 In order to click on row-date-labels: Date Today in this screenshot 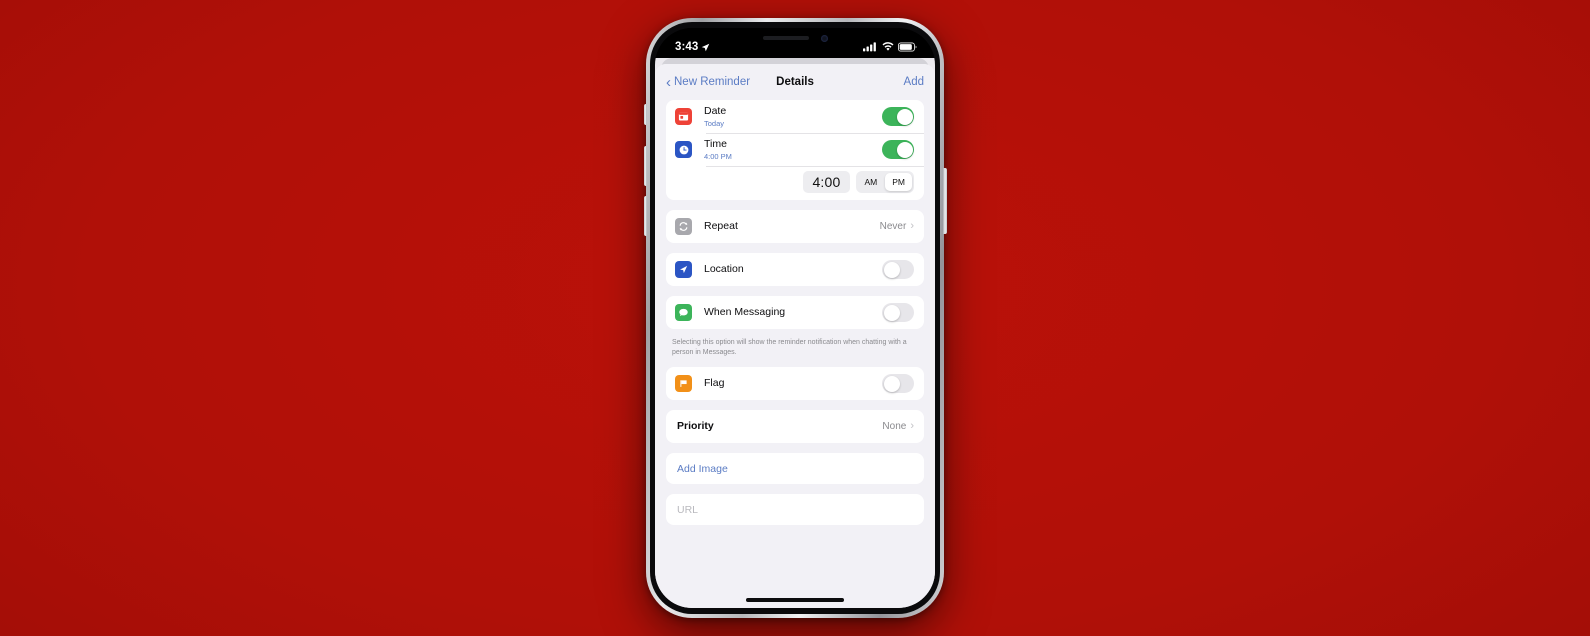, I will do `click(793, 117)`.